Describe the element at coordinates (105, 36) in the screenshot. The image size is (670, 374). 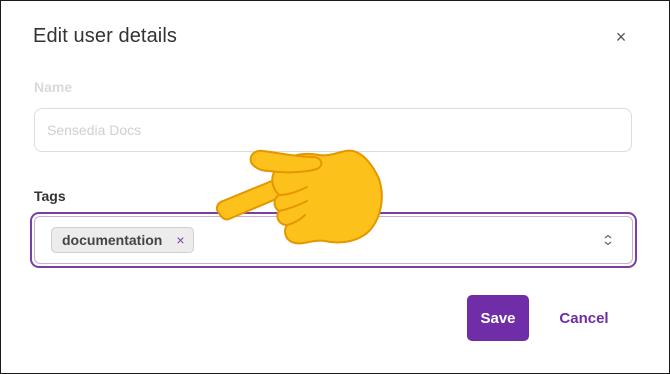
I see `dialog-title: Edit user details` at that location.